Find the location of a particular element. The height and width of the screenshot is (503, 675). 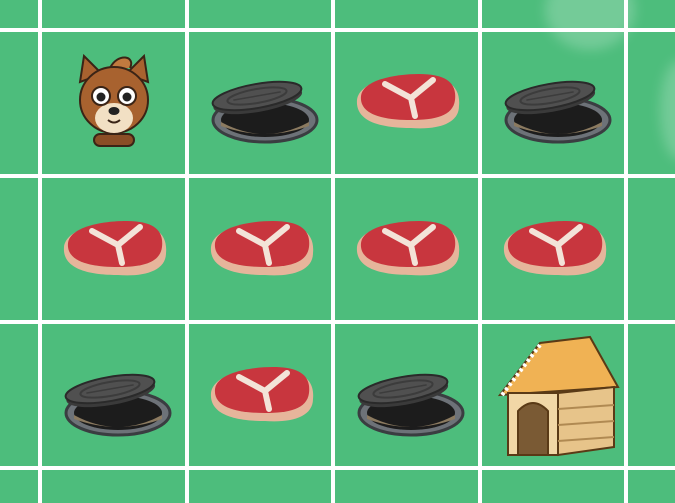

tile-doghouse is located at coordinates (554, 396).